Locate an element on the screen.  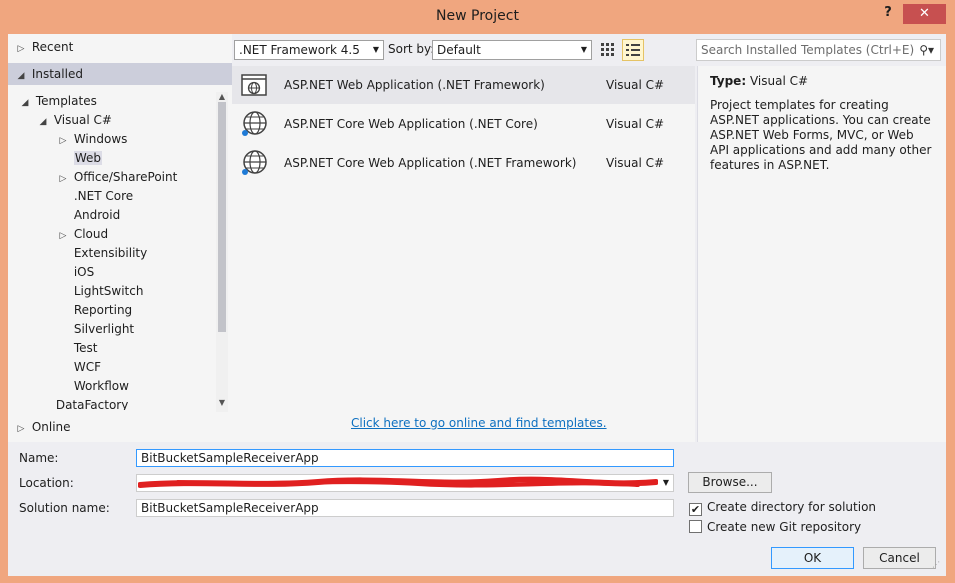
tree-item-silverlight: Silverlight is located at coordinates (95, 329).